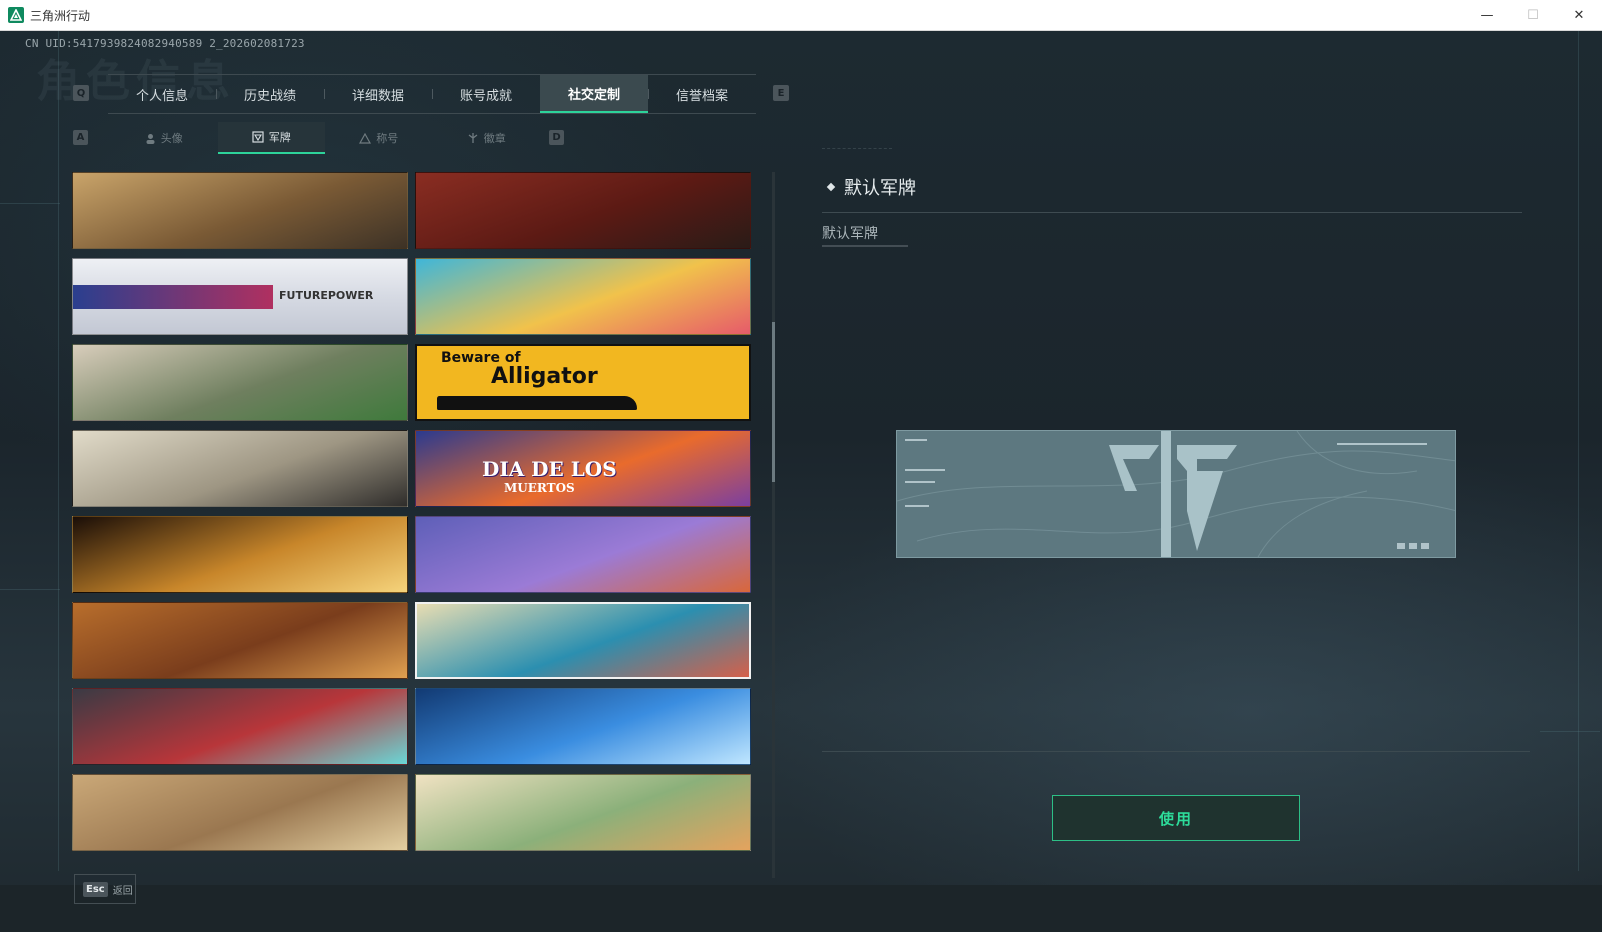 Image resolution: width=1602 pixels, height=932 pixels. I want to click on bottom-divider, so click(1176, 751).